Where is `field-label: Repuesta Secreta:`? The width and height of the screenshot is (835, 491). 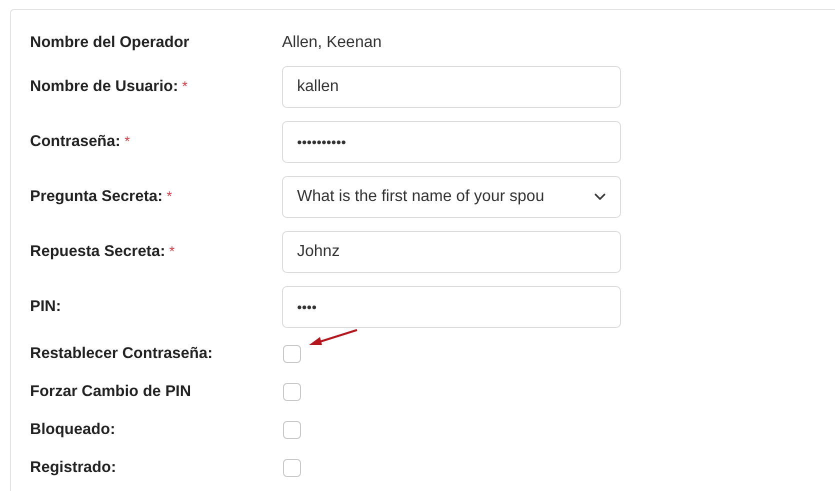 field-label: Repuesta Secreta: is located at coordinates (98, 252).